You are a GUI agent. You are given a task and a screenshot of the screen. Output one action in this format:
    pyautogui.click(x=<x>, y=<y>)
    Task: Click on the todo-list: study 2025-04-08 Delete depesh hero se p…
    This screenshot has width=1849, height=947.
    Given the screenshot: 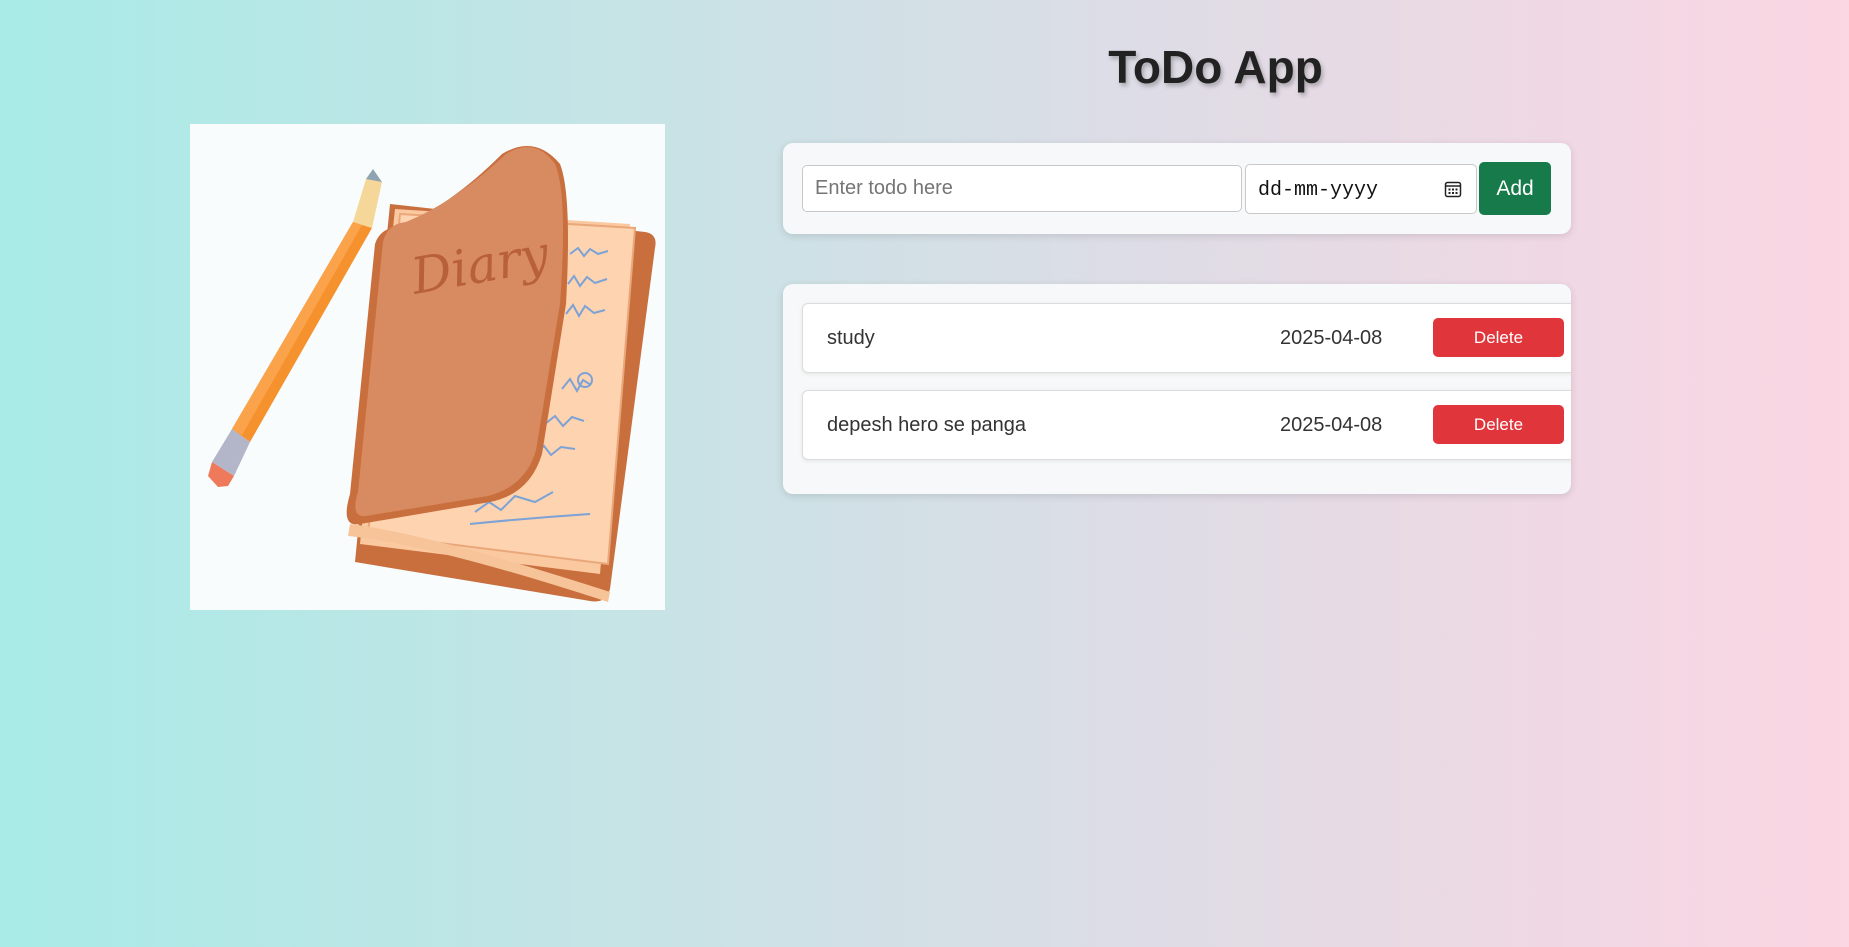 What is the action you would take?
    pyautogui.click(x=1177, y=389)
    